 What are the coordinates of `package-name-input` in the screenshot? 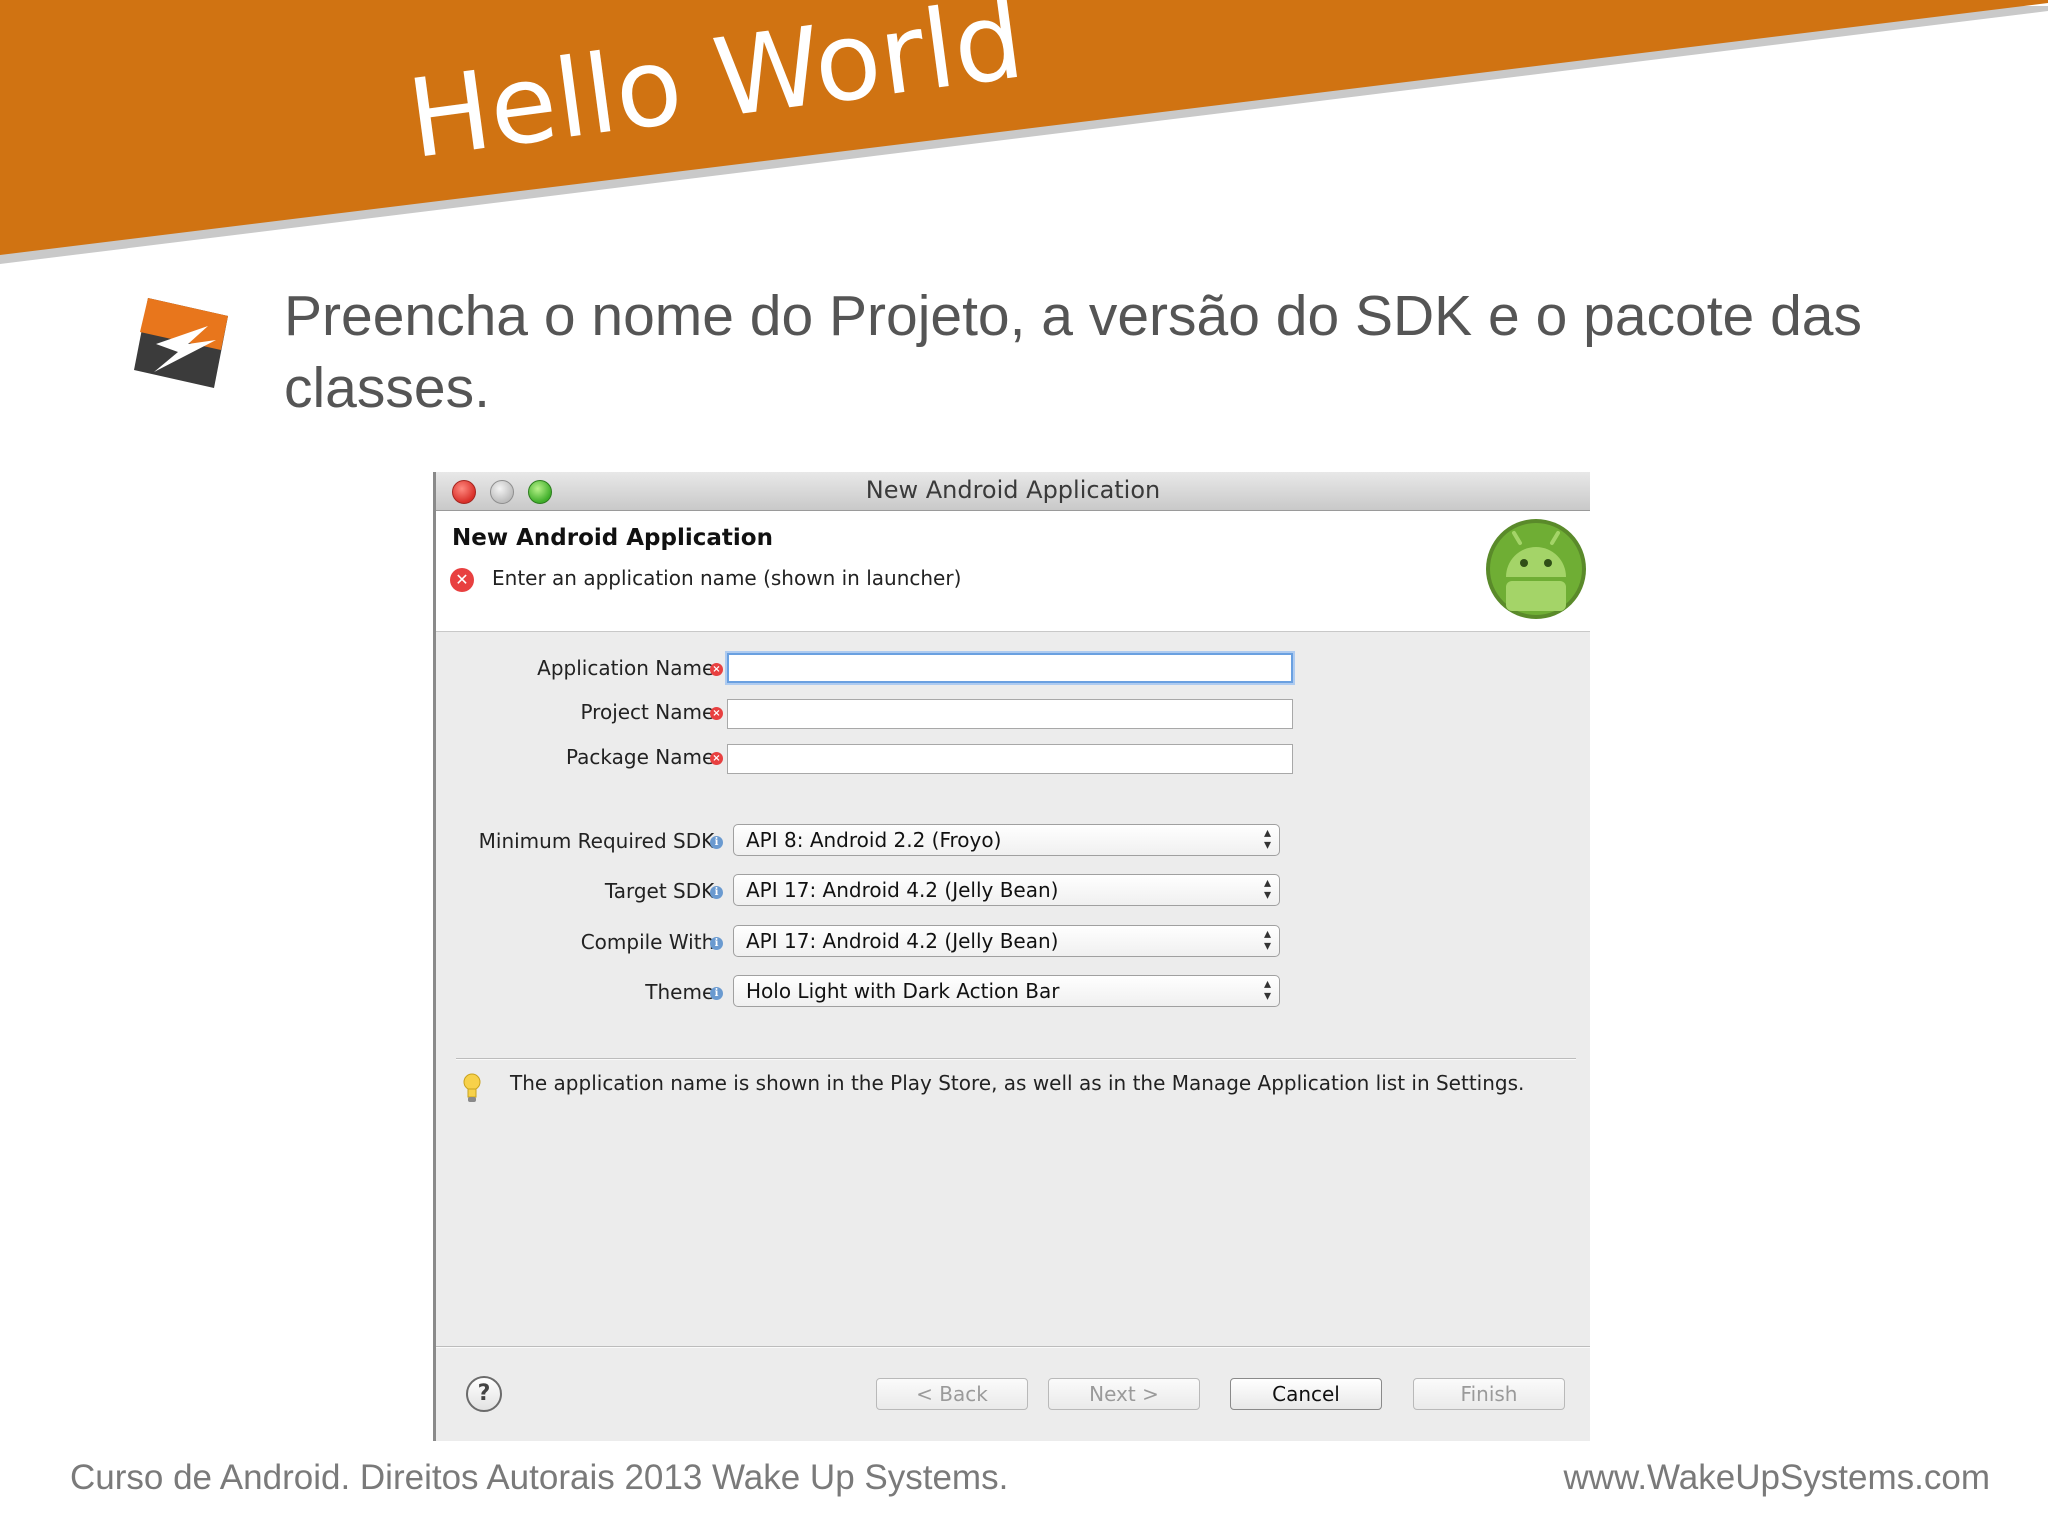 It's located at (1010, 759).